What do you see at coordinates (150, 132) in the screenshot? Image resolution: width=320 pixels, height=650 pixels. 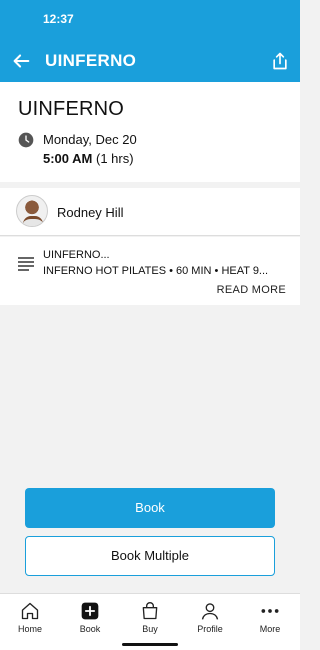 I see `class-summary-card: UINFERNO Monday, Dec 20 5:00 AM (1 hrs)` at bounding box center [150, 132].